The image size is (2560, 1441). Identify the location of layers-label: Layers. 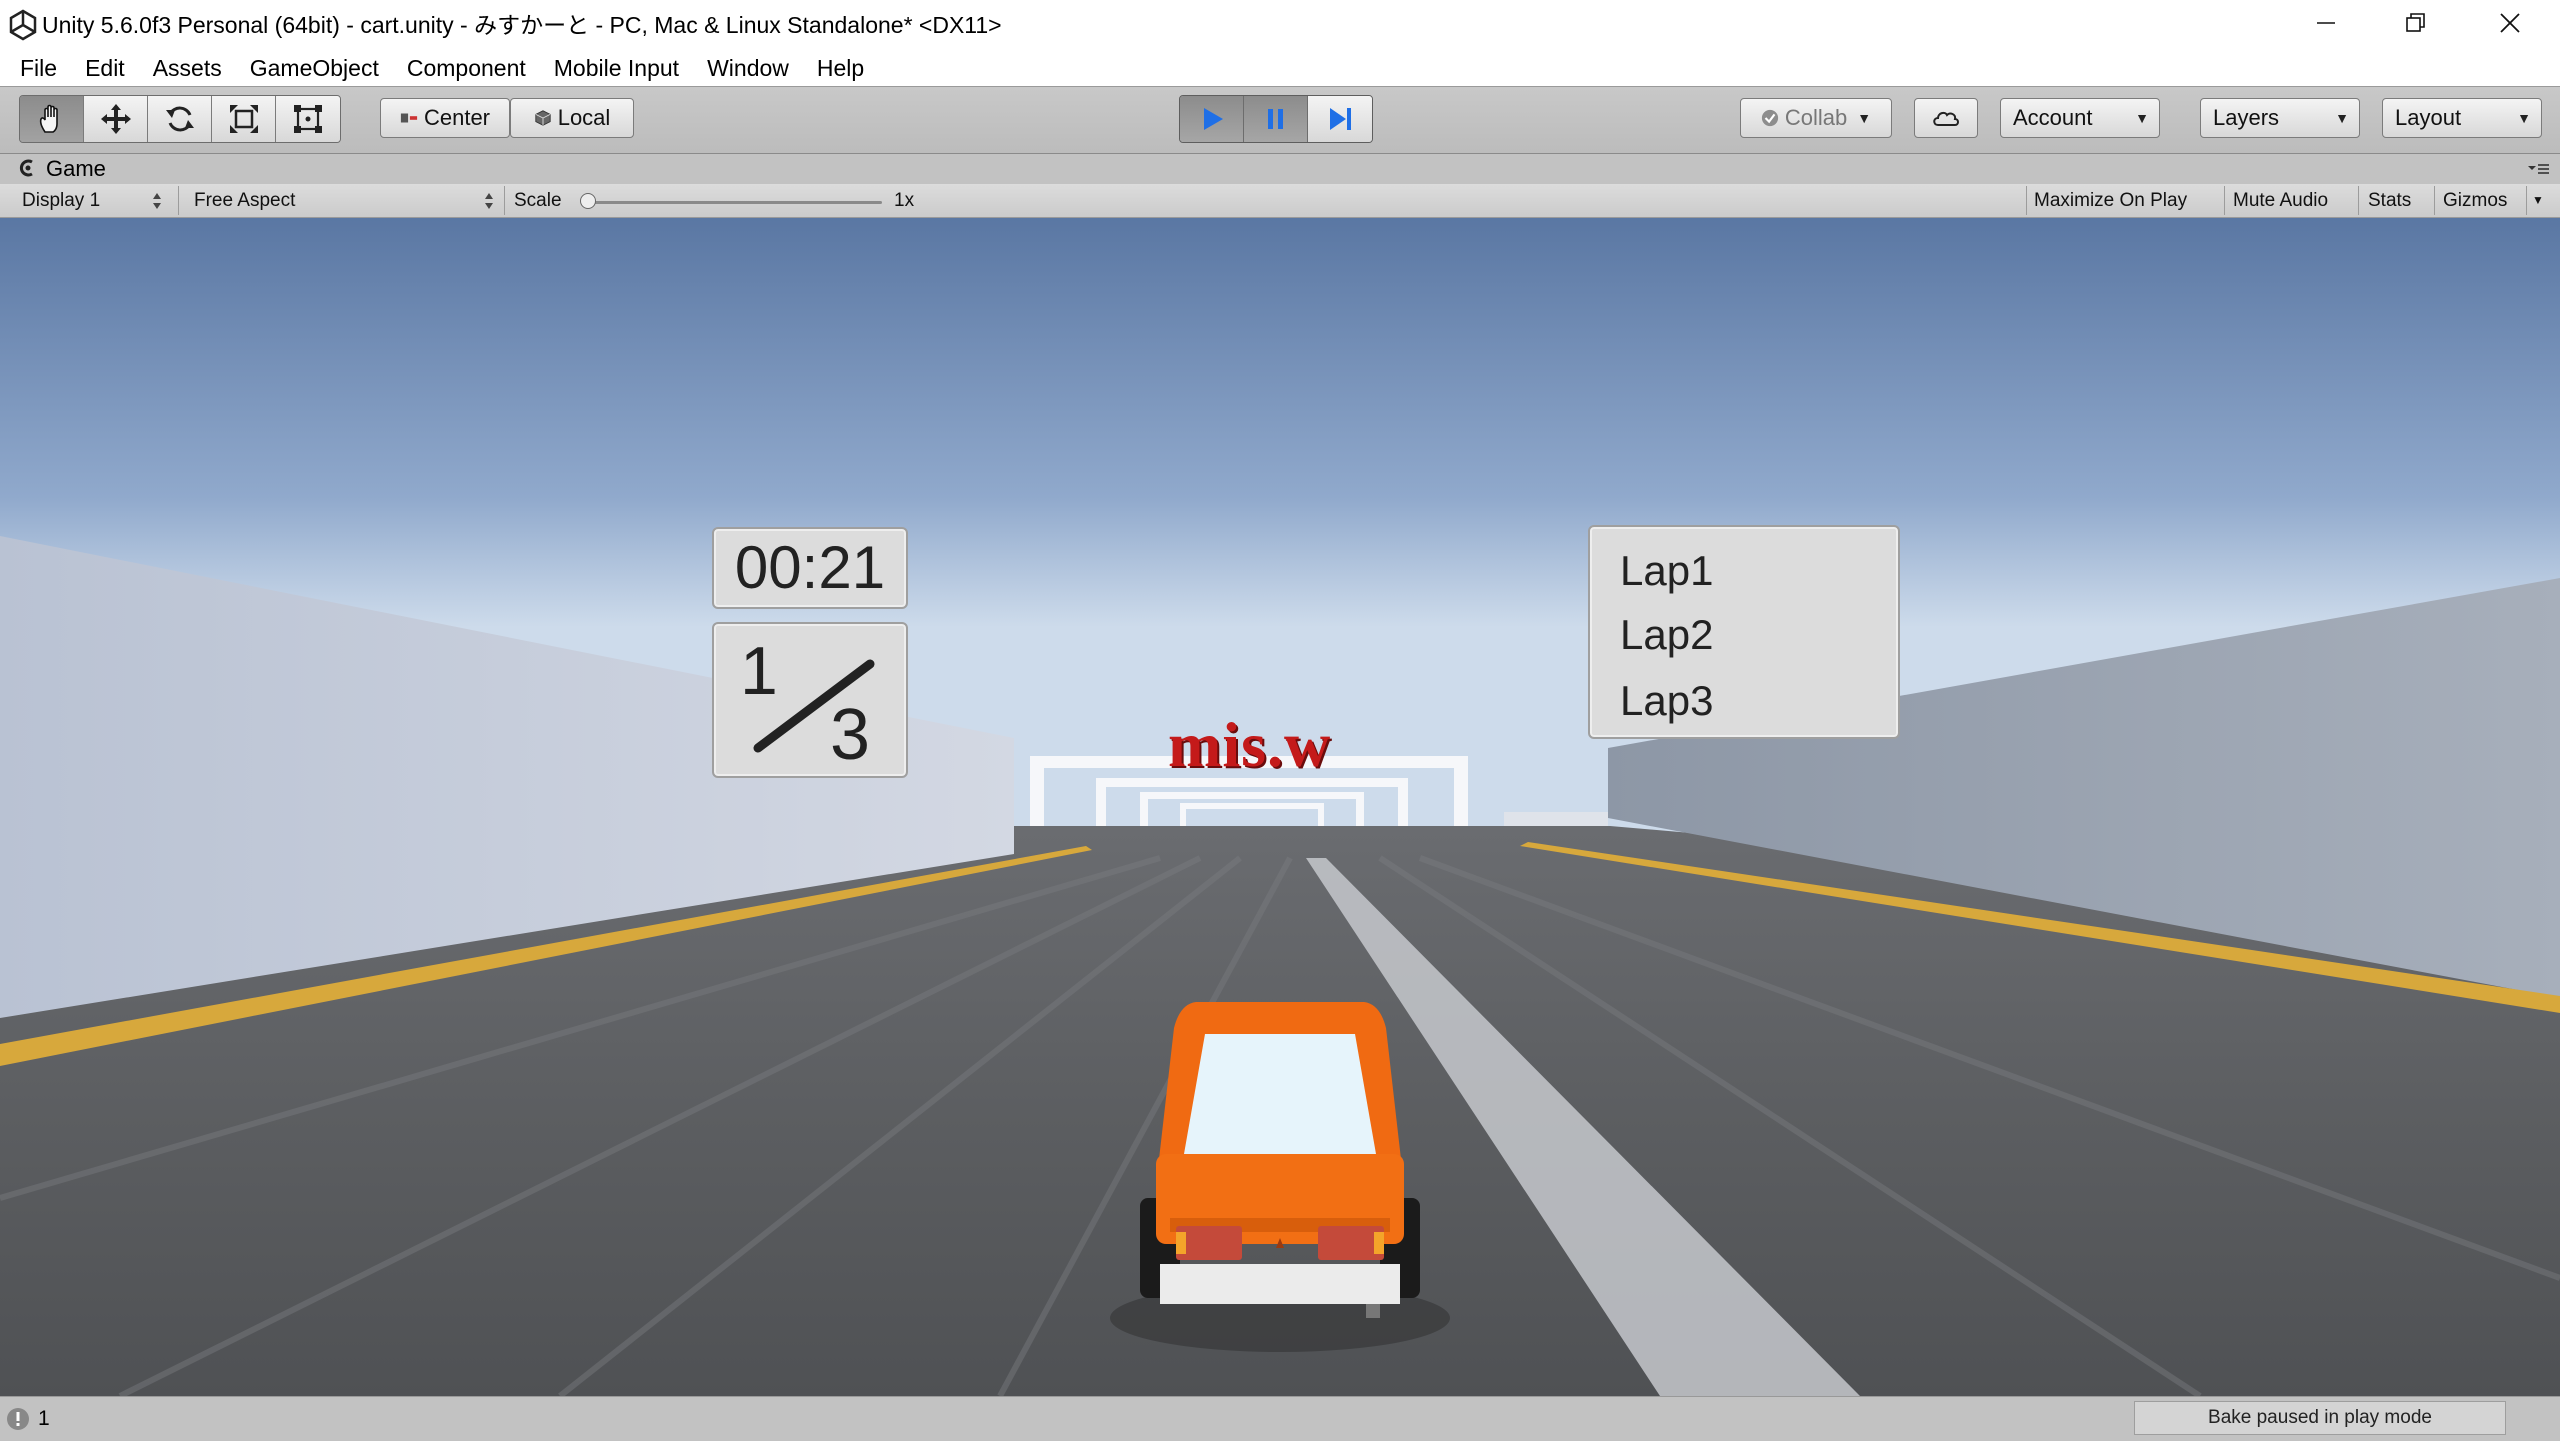
(2246, 117).